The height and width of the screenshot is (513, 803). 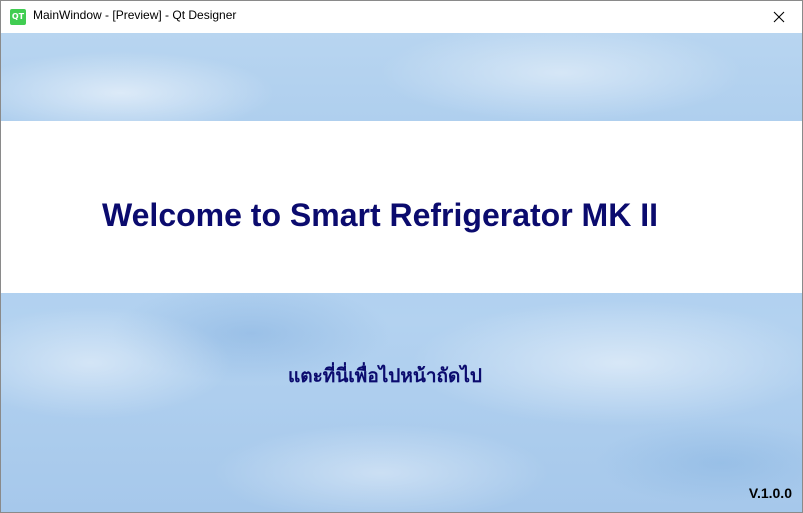 What do you see at coordinates (770, 493) in the screenshot?
I see `version-label: V.1.0.0` at bounding box center [770, 493].